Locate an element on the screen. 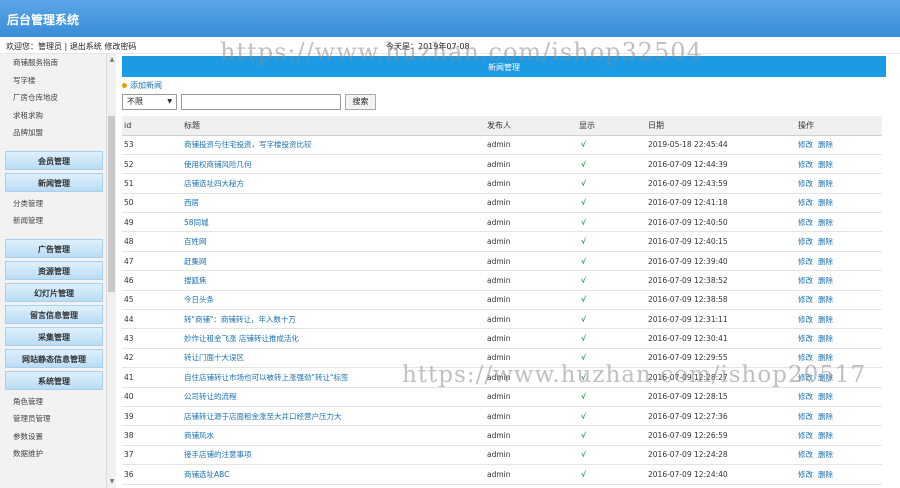 The image size is (900, 488). row-date: 2016-07-09 12:28:15 is located at coordinates (723, 397).